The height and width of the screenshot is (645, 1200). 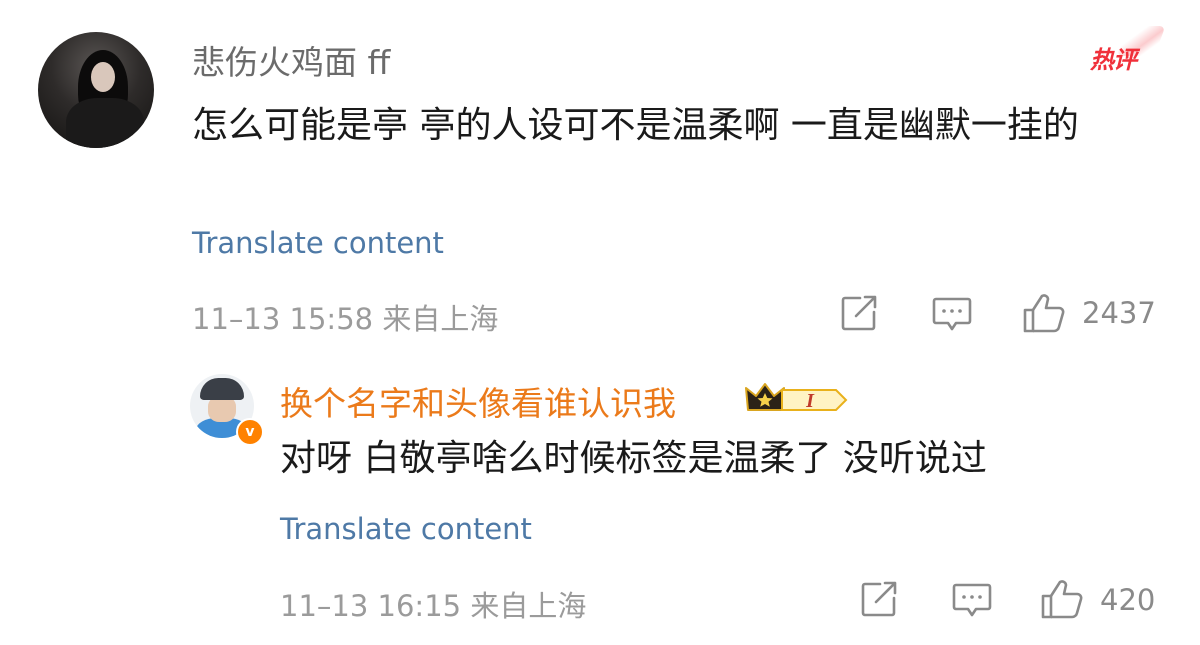 What do you see at coordinates (96, 90) in the screenshot?
I see `avatar` at bounding box center [96, 90].